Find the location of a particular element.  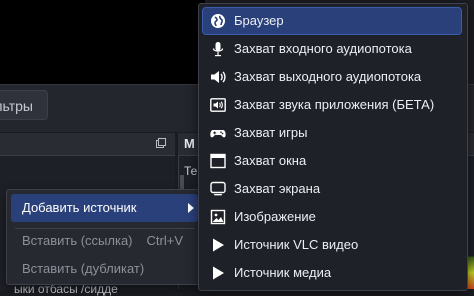

submenu-item-label: Захват экрана is located at coordinates (277, 188).